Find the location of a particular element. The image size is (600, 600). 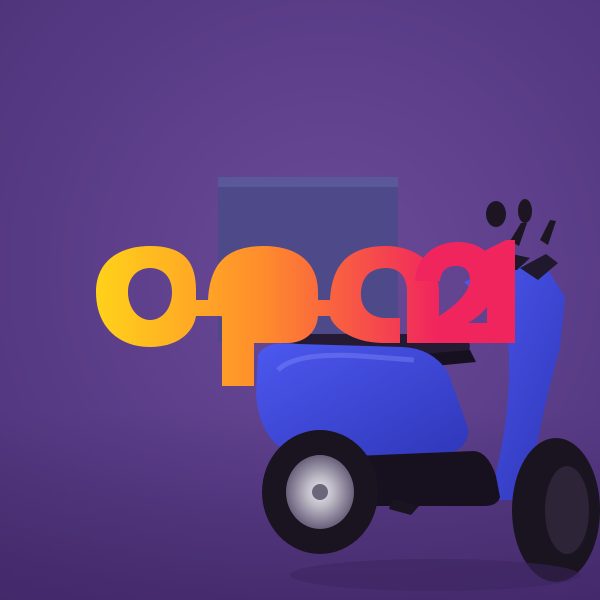

rear-hub is located at coordinates (320, 492).